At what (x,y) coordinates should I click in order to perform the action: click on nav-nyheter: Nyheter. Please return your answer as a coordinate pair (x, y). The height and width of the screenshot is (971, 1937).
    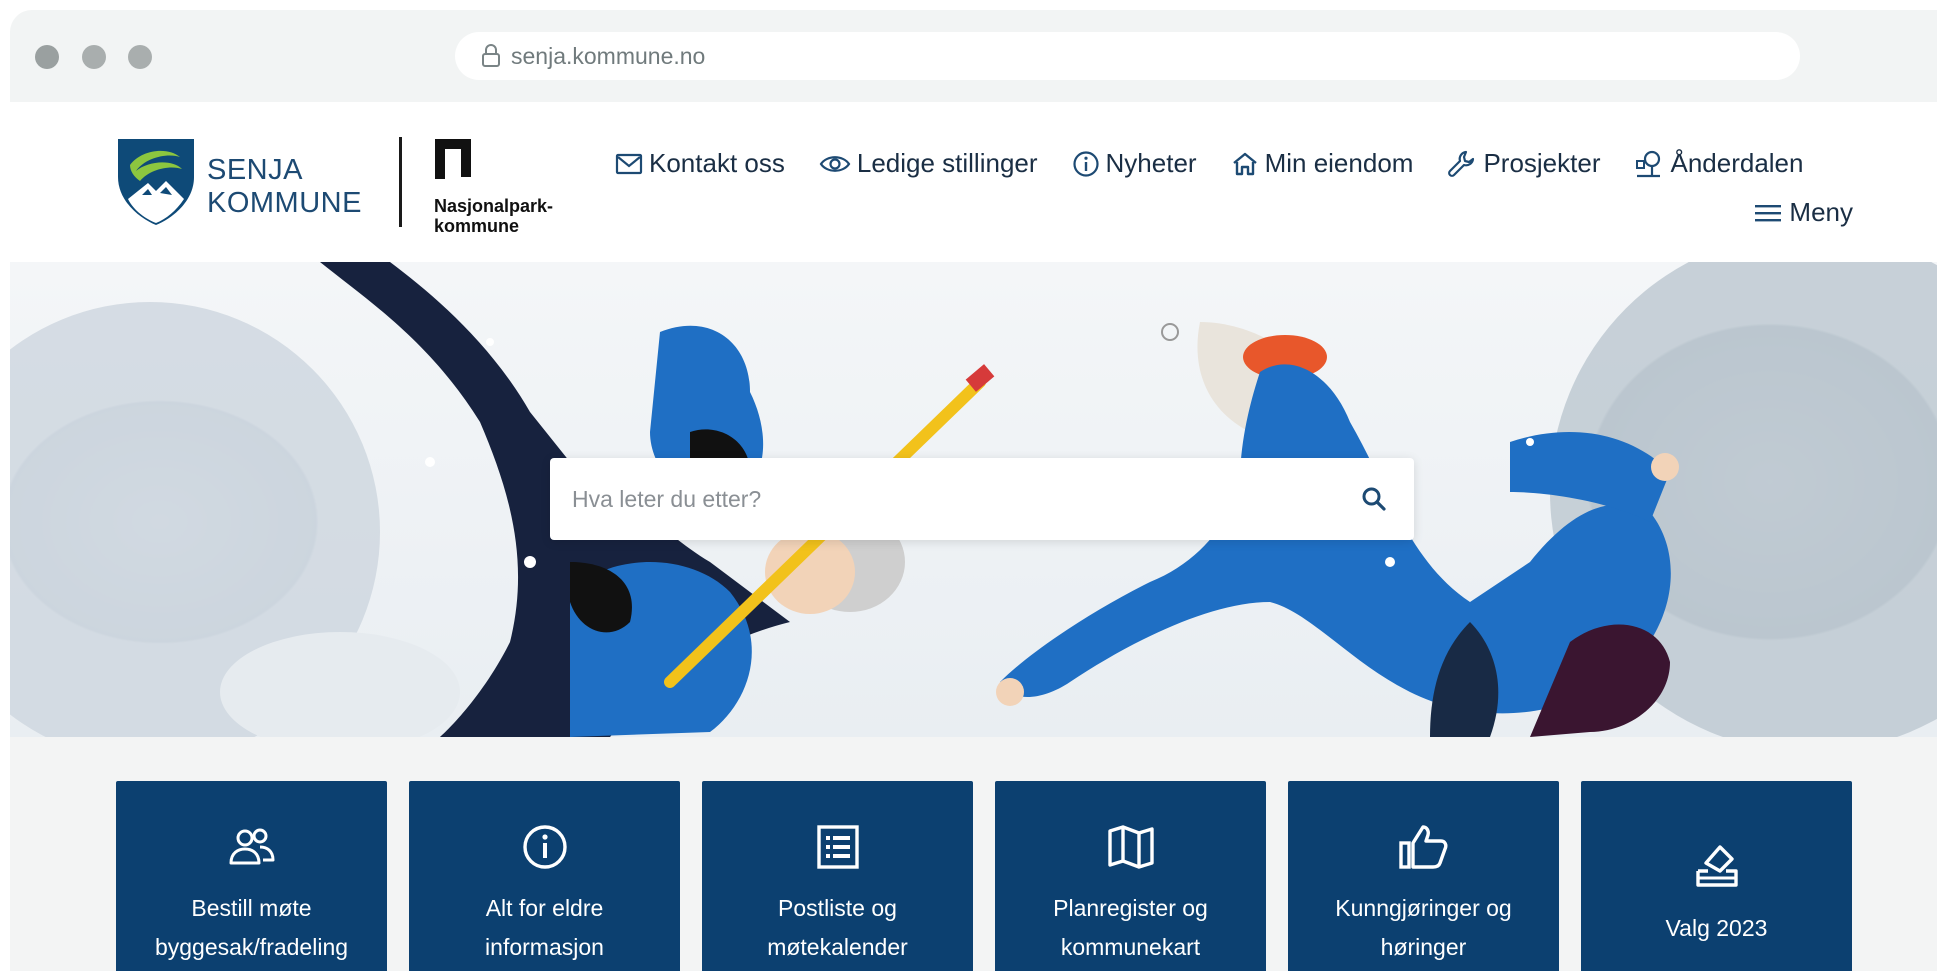
    Looking at the image, I should click on (1134, 163).